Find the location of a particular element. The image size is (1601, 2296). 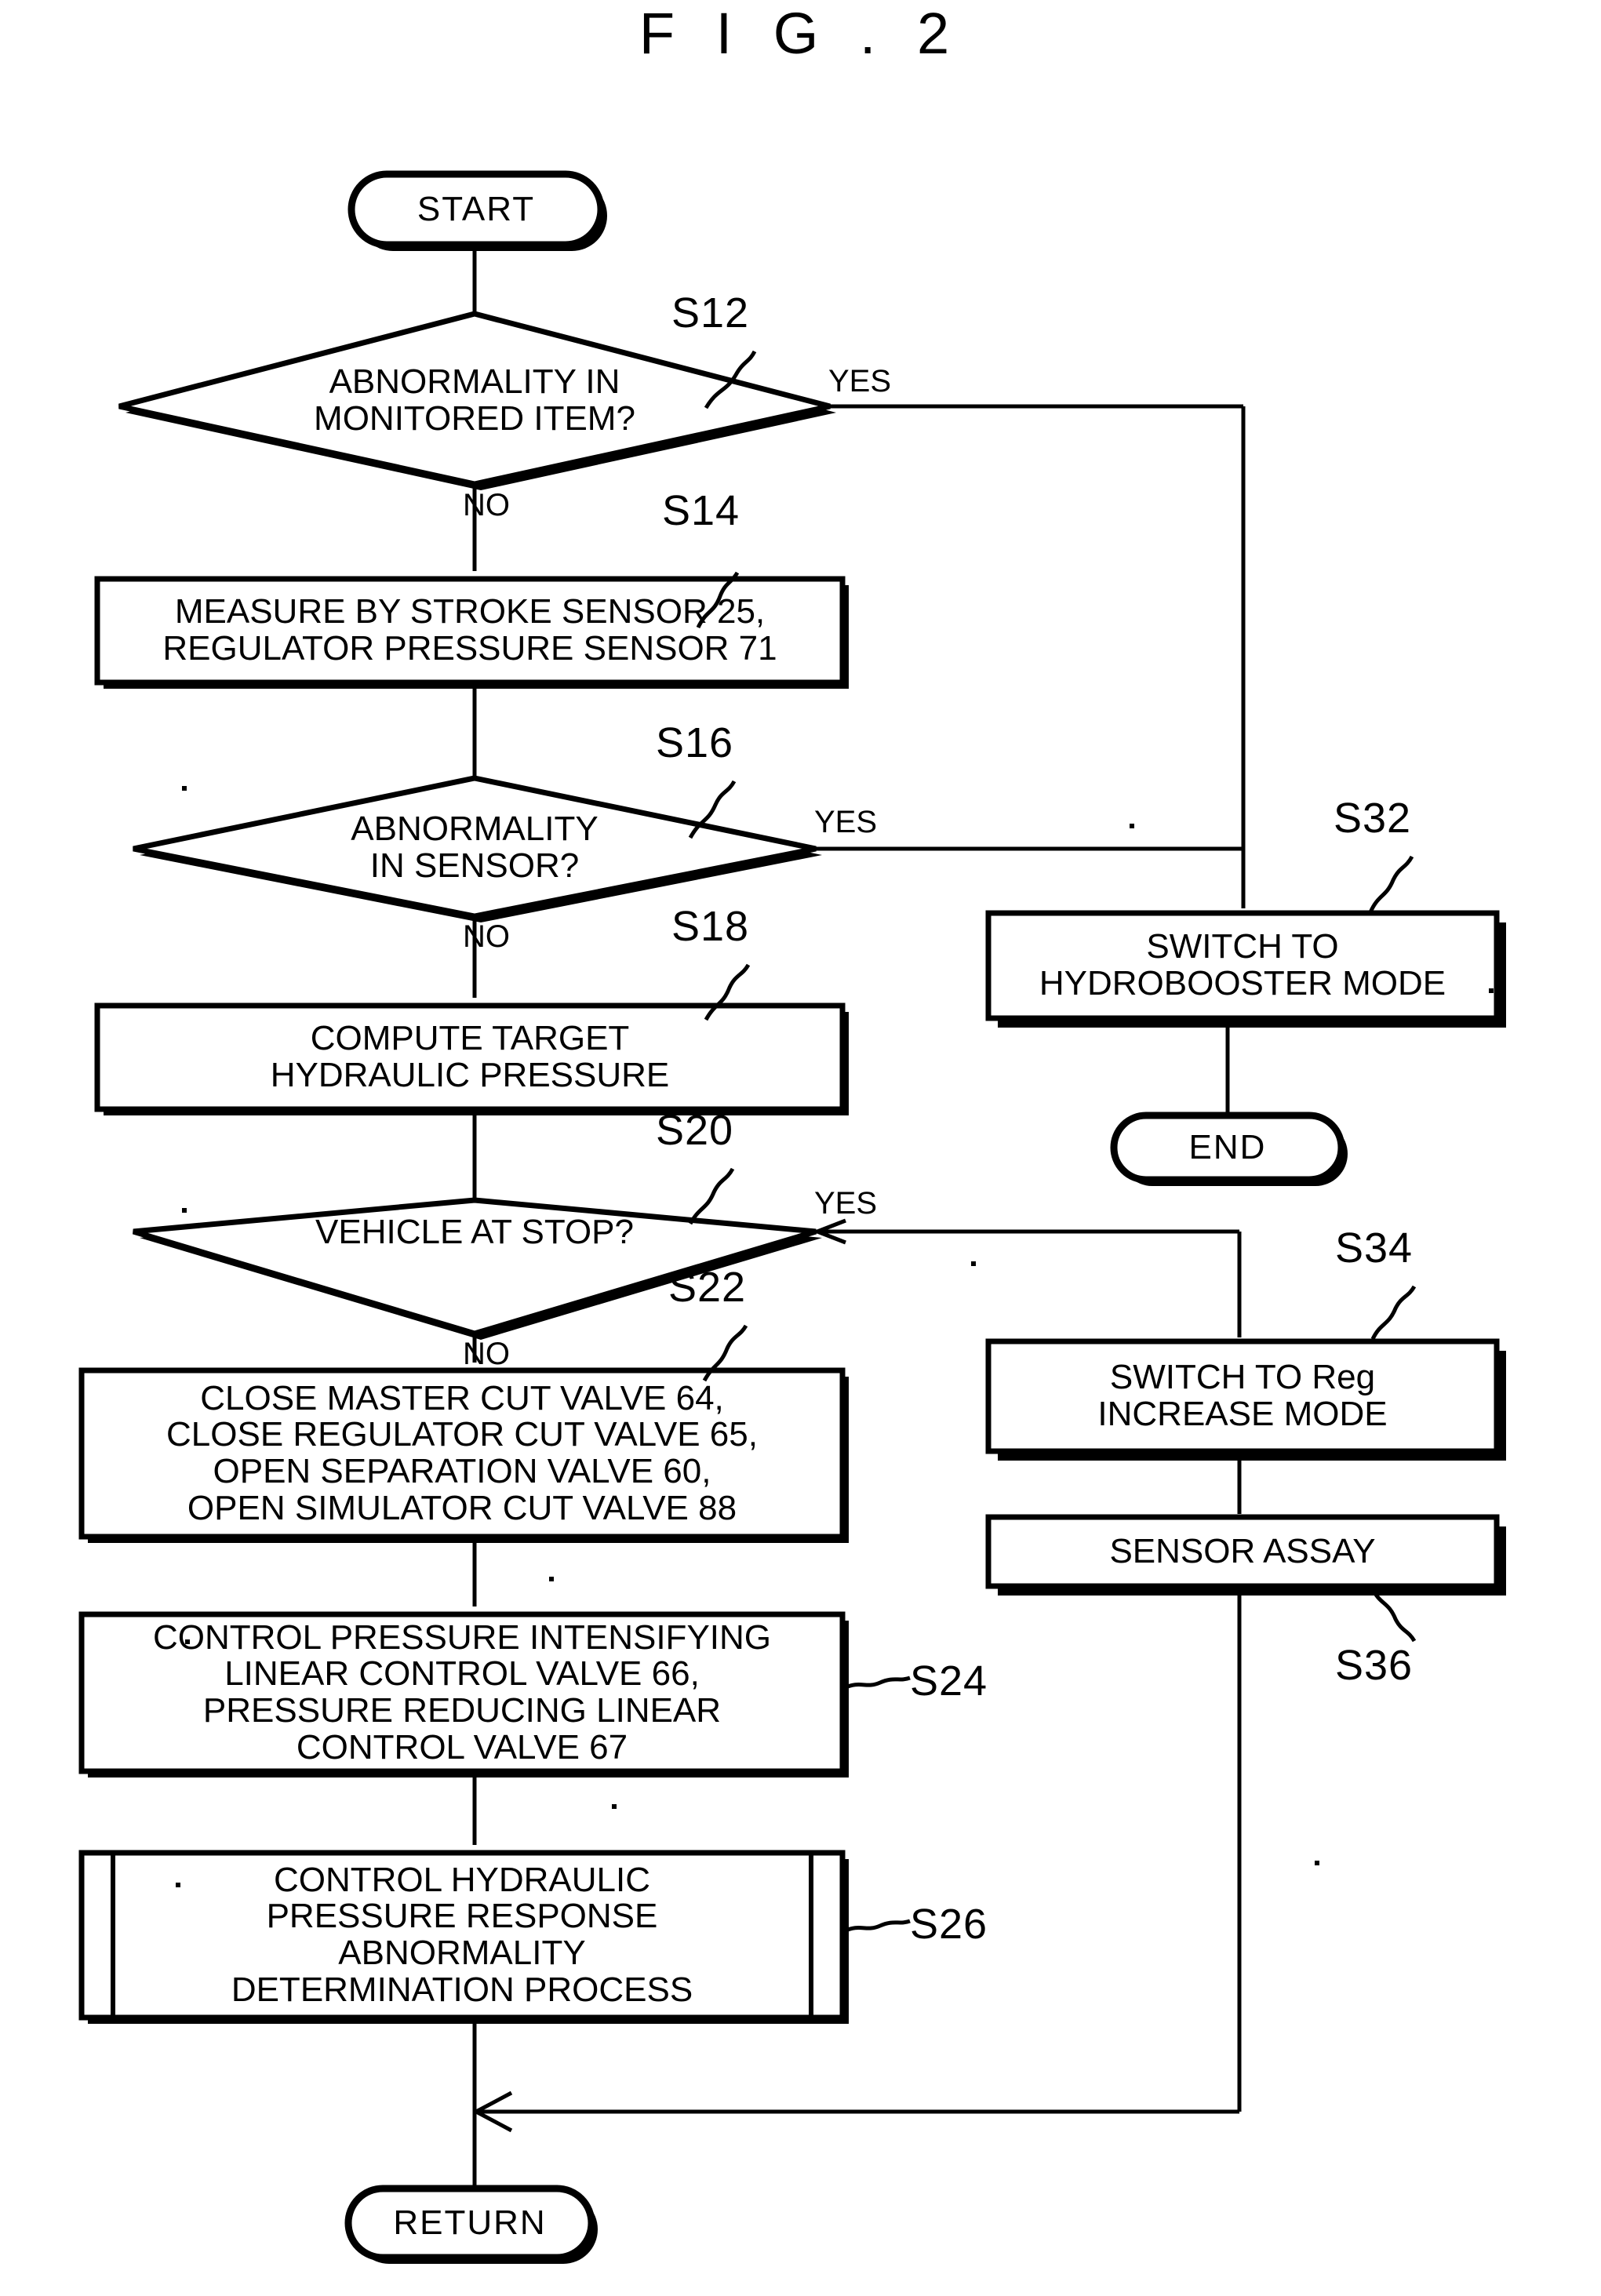

branch-label-s16-no: NO is located at coordinates (486, 937).